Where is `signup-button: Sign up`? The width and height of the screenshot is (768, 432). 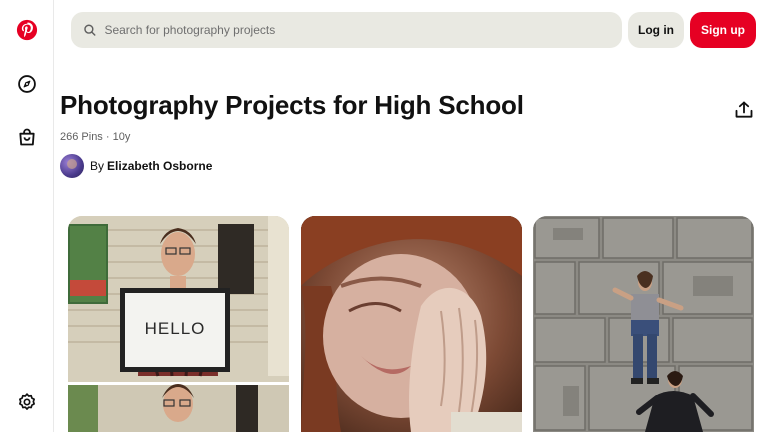 signup-button: Sign up is located at coordinates (723, 30).